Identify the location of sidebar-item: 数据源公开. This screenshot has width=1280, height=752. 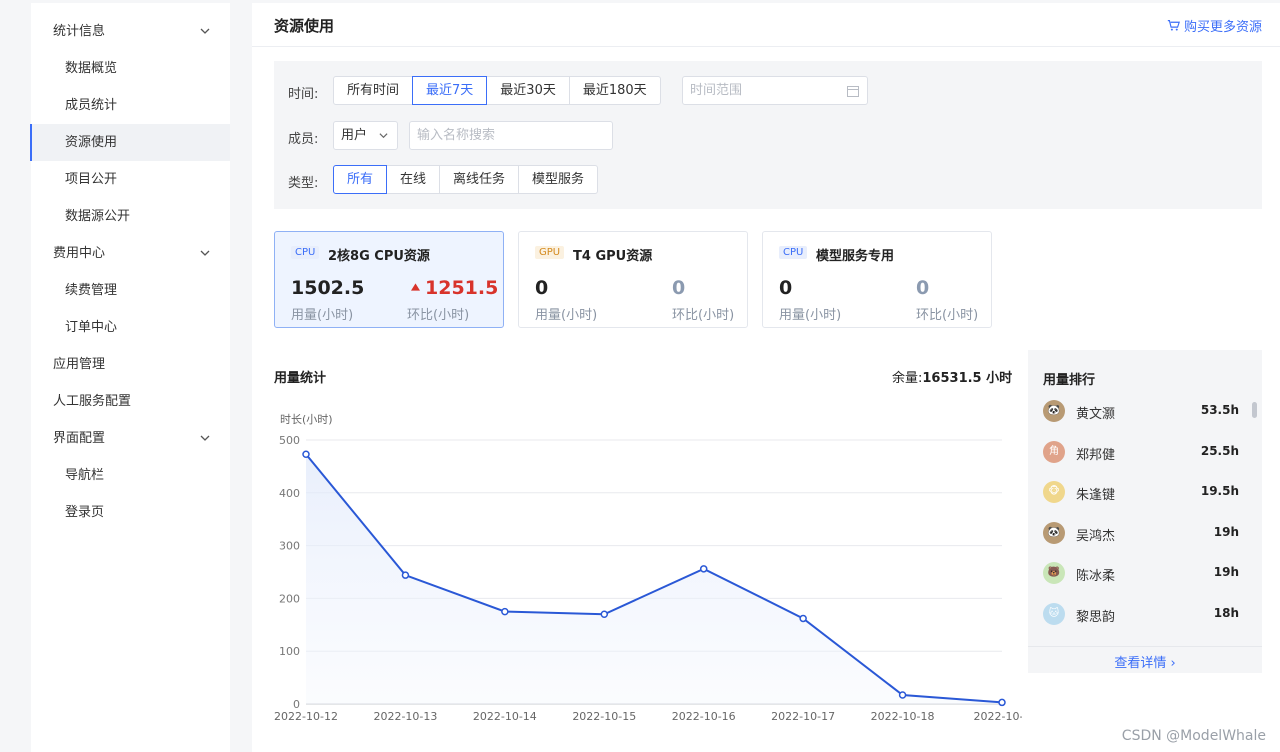
(130, 216).